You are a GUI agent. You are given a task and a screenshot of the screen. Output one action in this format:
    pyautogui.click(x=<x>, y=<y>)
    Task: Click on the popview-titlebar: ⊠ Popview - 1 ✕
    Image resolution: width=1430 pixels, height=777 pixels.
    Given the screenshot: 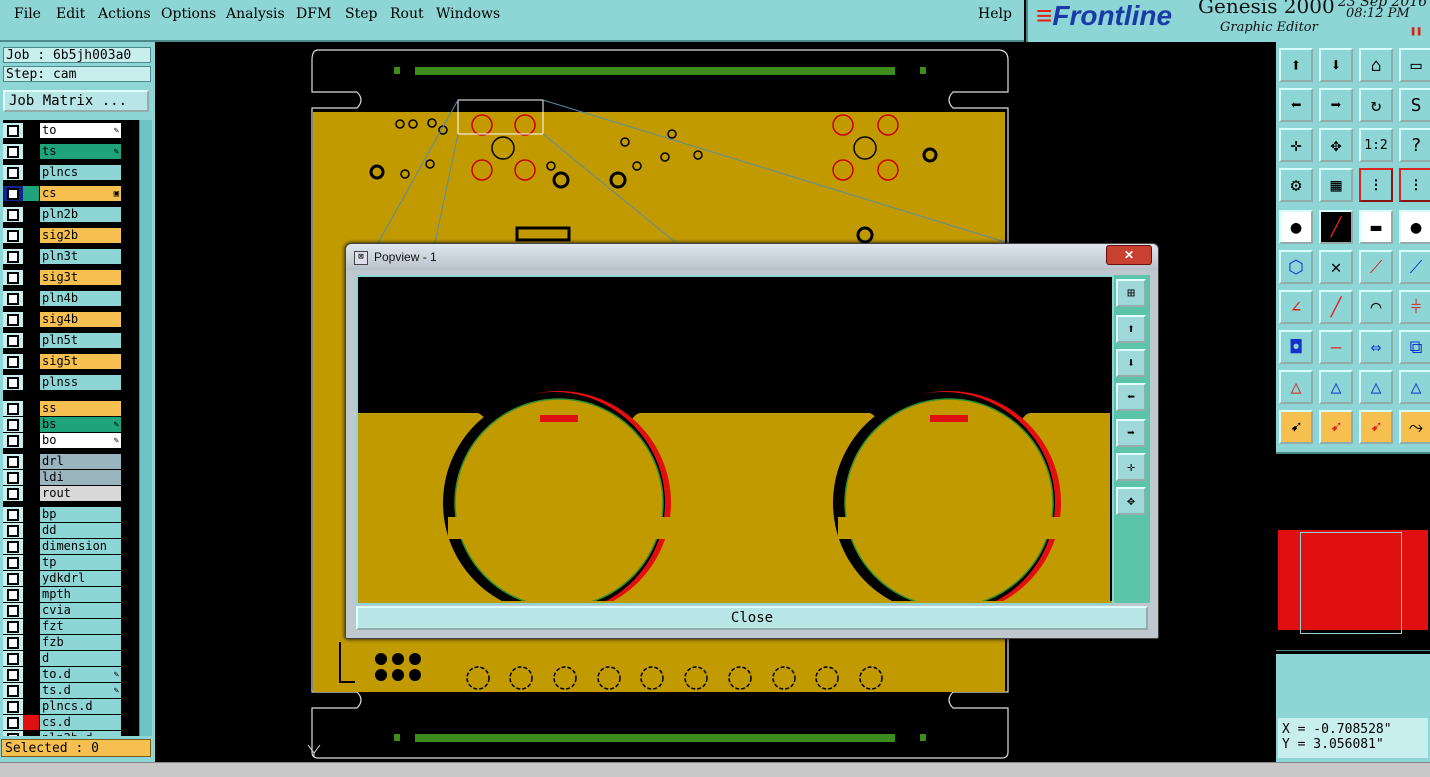 What is the action you would take?
    pyautogui.click(x=752, y=257)
    